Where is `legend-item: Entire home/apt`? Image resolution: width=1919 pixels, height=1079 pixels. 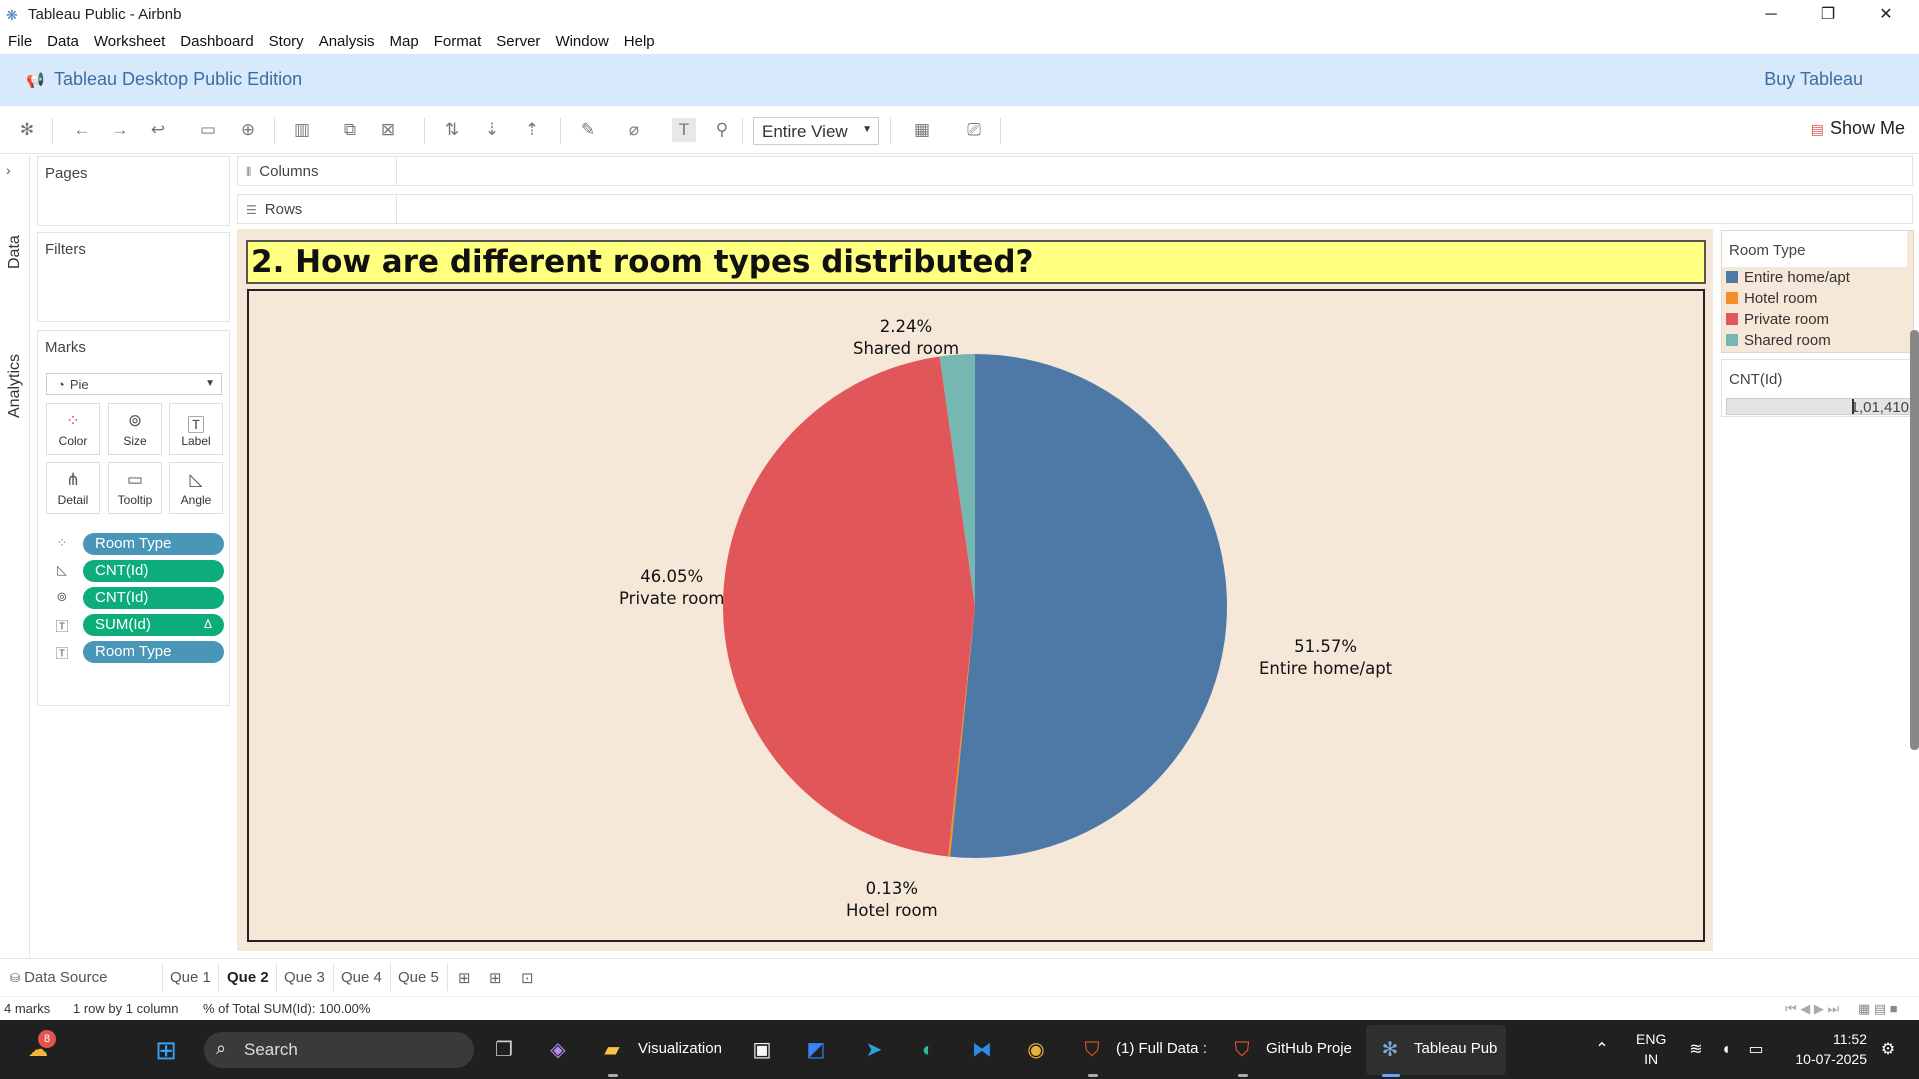
legend-item: Entire home/apt is located at coordinates (1788, 279).